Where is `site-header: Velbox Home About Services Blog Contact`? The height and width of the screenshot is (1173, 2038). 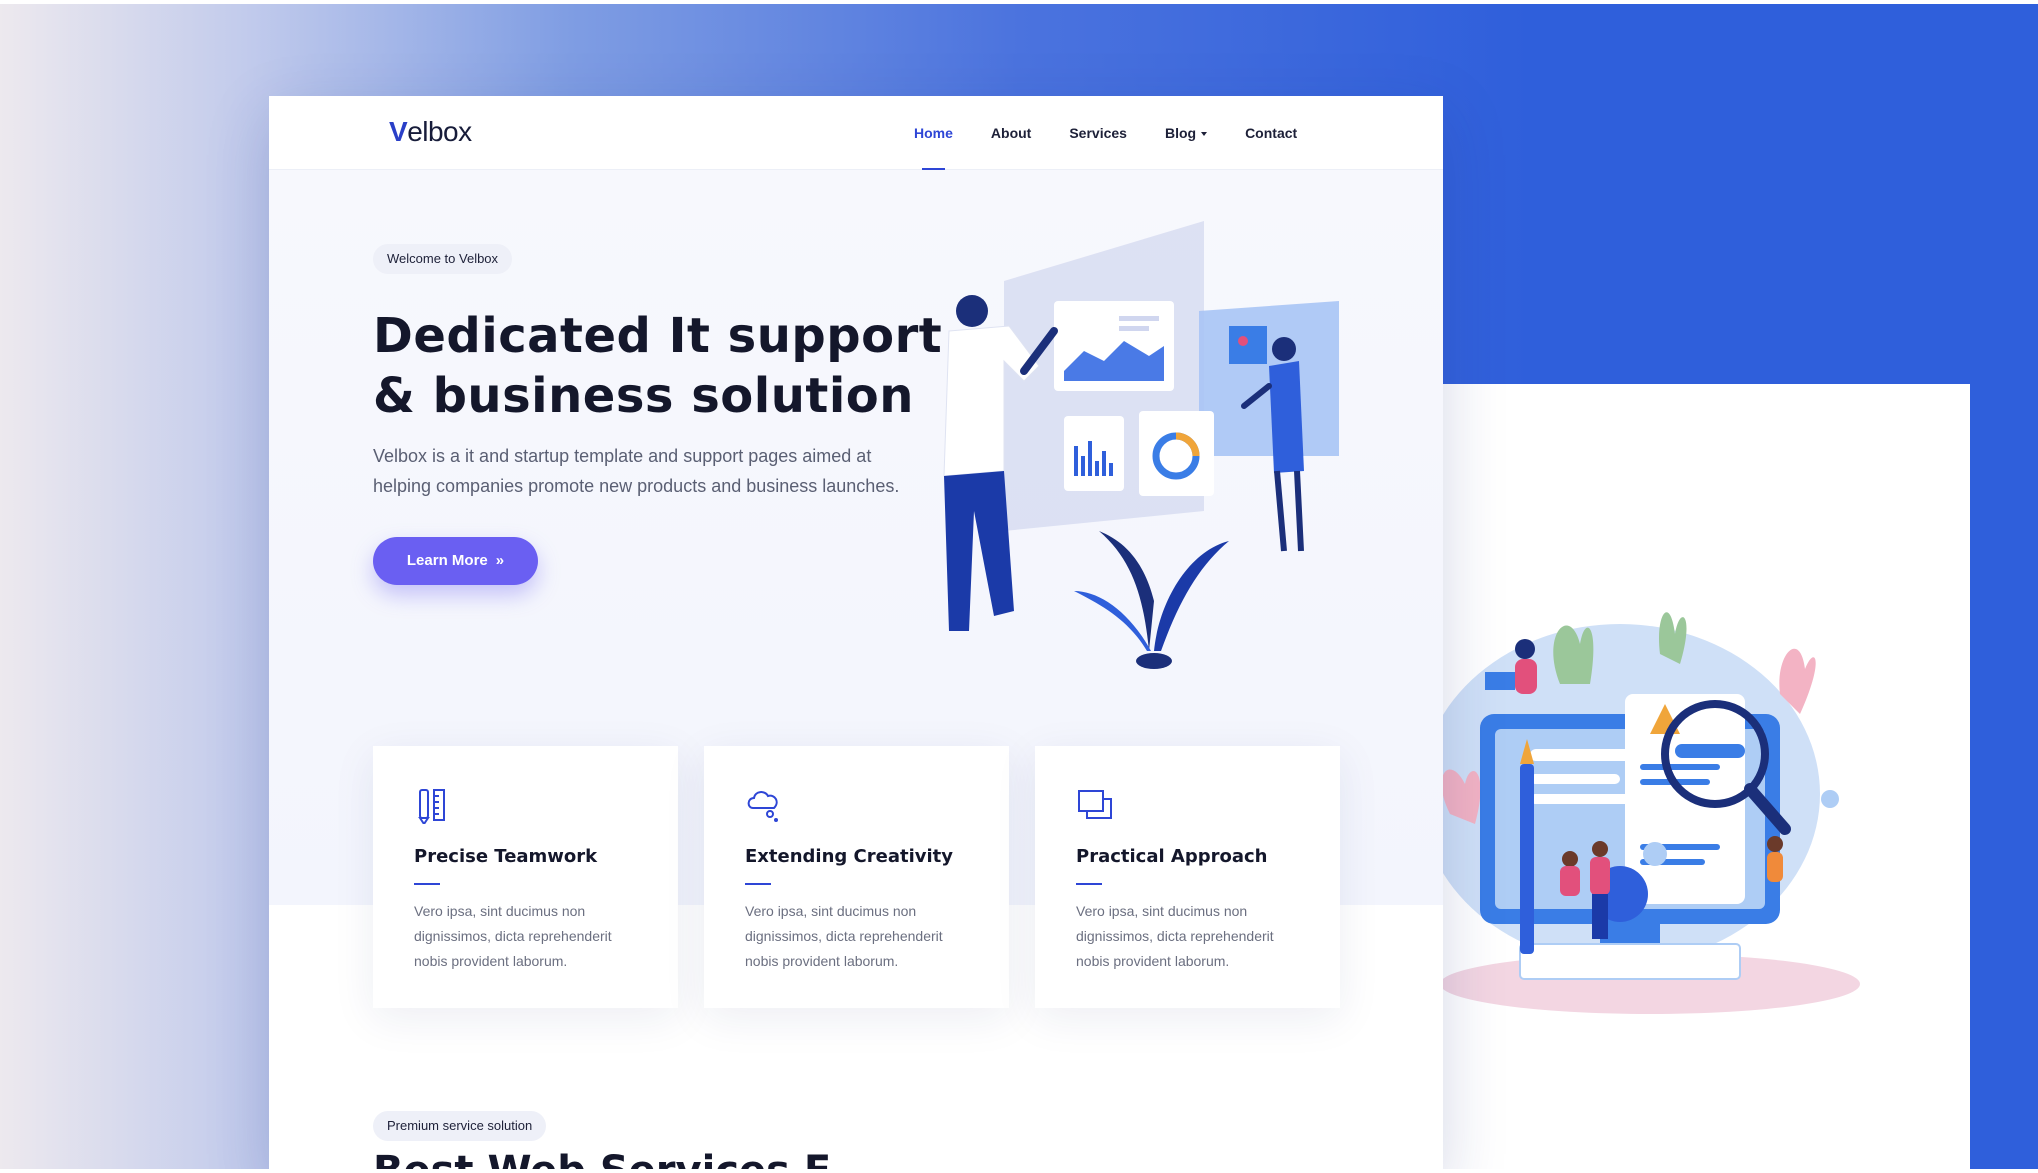
site-header: Velbox Home About Services Blog Contact is located at coordinates (856, 133).